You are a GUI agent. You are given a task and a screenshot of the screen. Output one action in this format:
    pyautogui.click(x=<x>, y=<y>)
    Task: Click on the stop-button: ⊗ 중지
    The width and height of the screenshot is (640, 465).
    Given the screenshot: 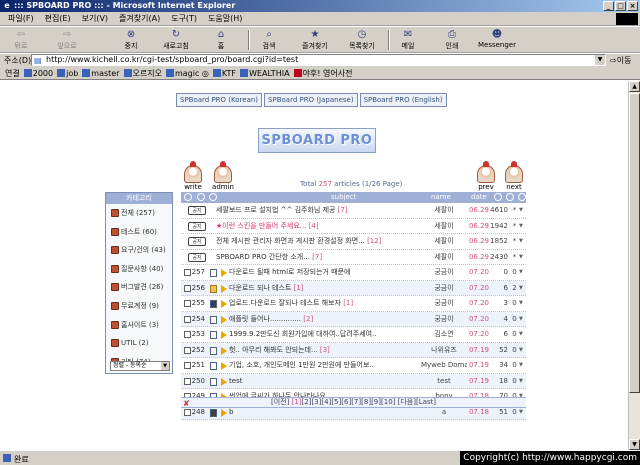 What is the action you would take?
    pyautogui.click(x=131, y=40)
    